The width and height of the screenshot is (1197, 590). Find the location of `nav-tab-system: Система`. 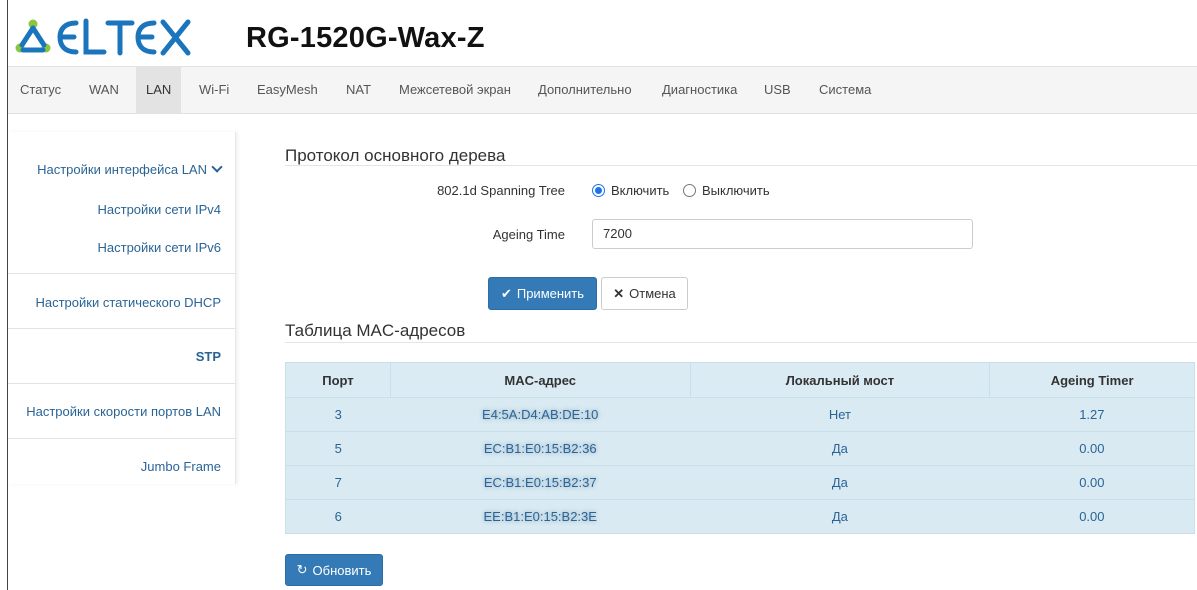

nav-tab-system: Система is located at coordinates (845, 90).